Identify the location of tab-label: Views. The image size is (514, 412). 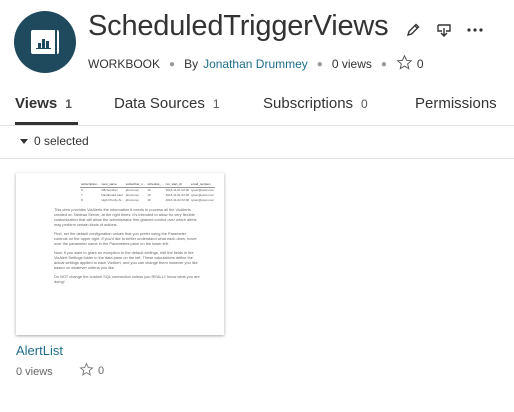
(36, 103).